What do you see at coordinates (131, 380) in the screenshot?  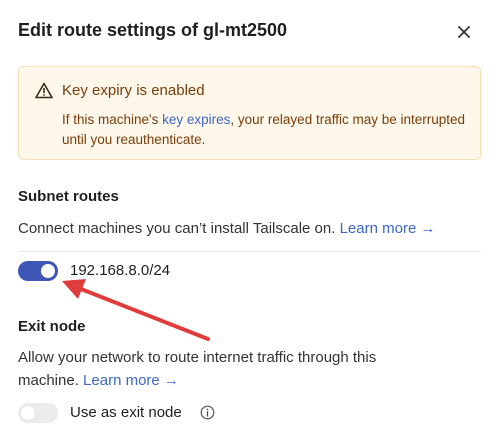 I see `exit-node-learn-more-link: Learn more →` at bounding box center [131, 380].